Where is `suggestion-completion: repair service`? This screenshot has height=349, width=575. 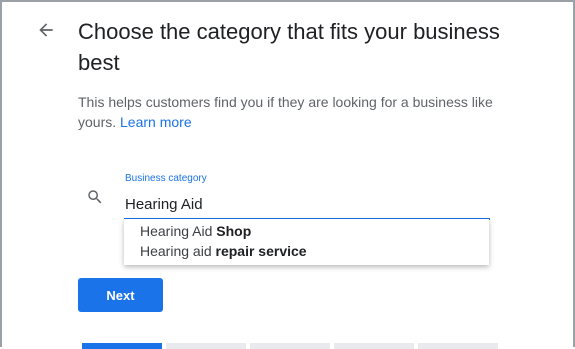 suggestion-completion: repair service is located at coordinates (261, 251).